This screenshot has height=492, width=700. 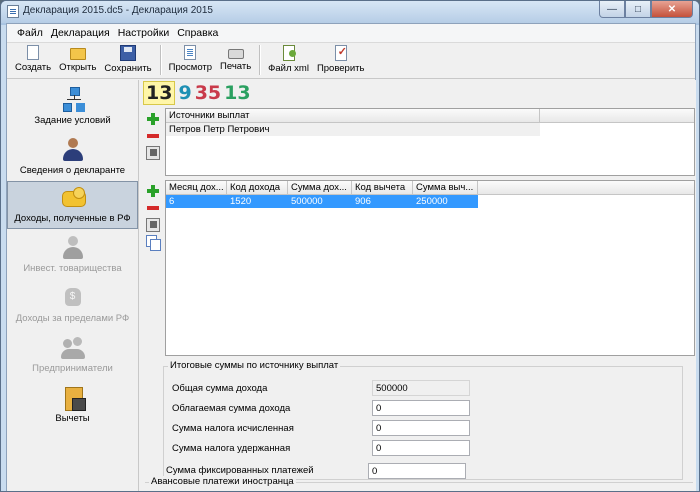 I want to click on table-row: Петров Петр Петрович, so click(x=353, y=129).